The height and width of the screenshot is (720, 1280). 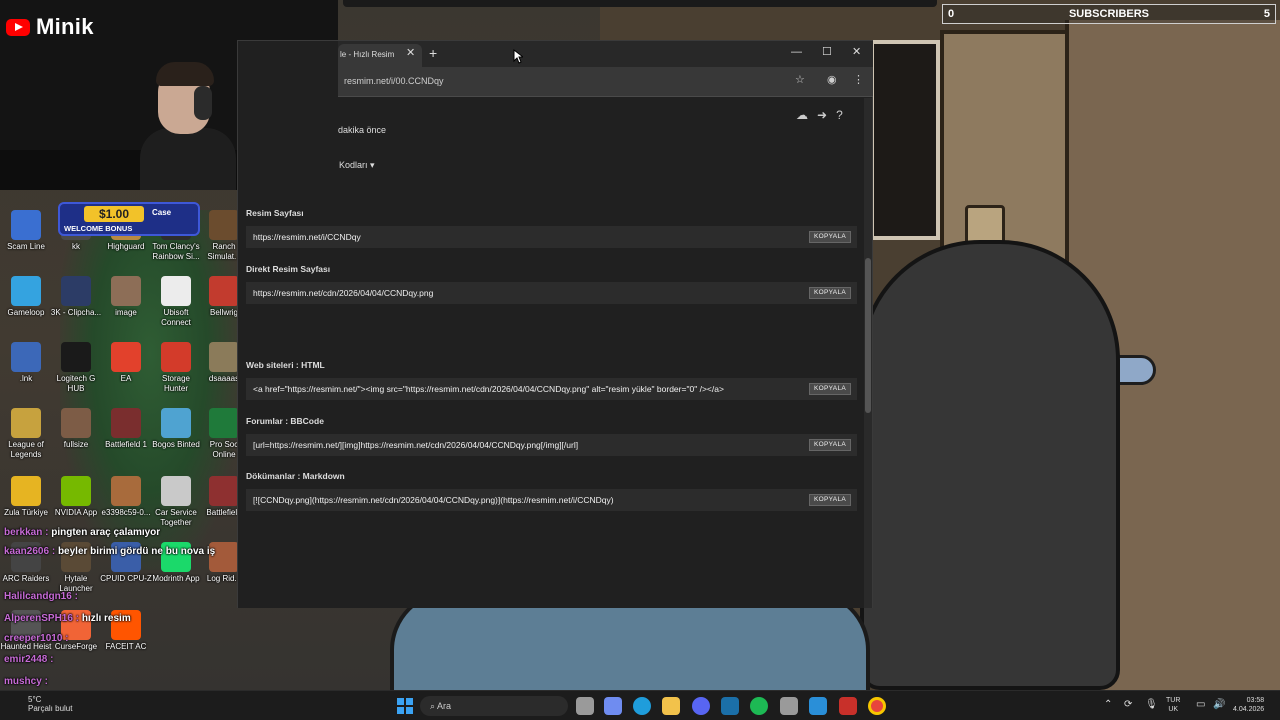 What do you see at coordinates (613, 706) in the screenshot?
I see `copilot-icon` at bounding box center [613, 706].